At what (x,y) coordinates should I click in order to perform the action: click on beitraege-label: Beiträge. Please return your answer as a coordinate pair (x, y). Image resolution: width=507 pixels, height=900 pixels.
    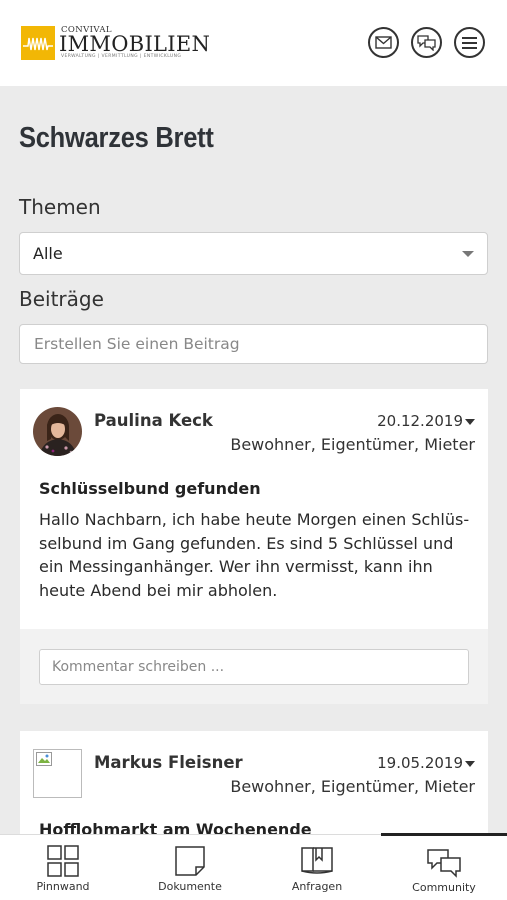
    Looking at the image, I should click on (61, 299).